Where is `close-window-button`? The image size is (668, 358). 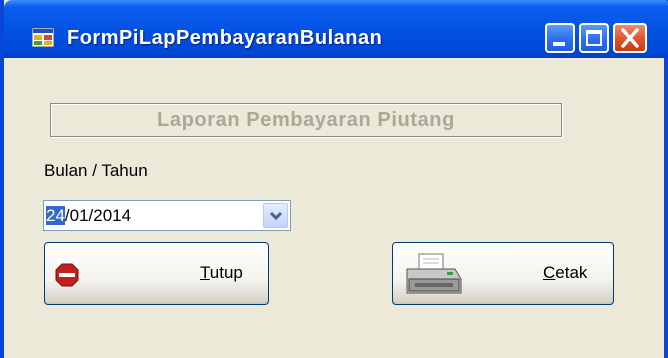
close-window-button is located at coordinates (630, 38).